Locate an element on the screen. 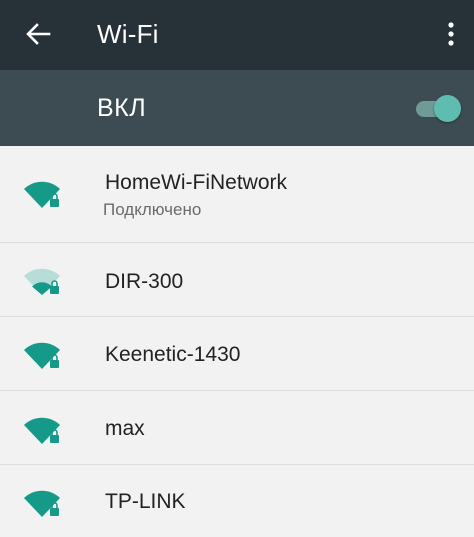 The image size is (474, 537). network-item-keenetic-1430: Keenetic-1430 is located at coordinates (237, 354).